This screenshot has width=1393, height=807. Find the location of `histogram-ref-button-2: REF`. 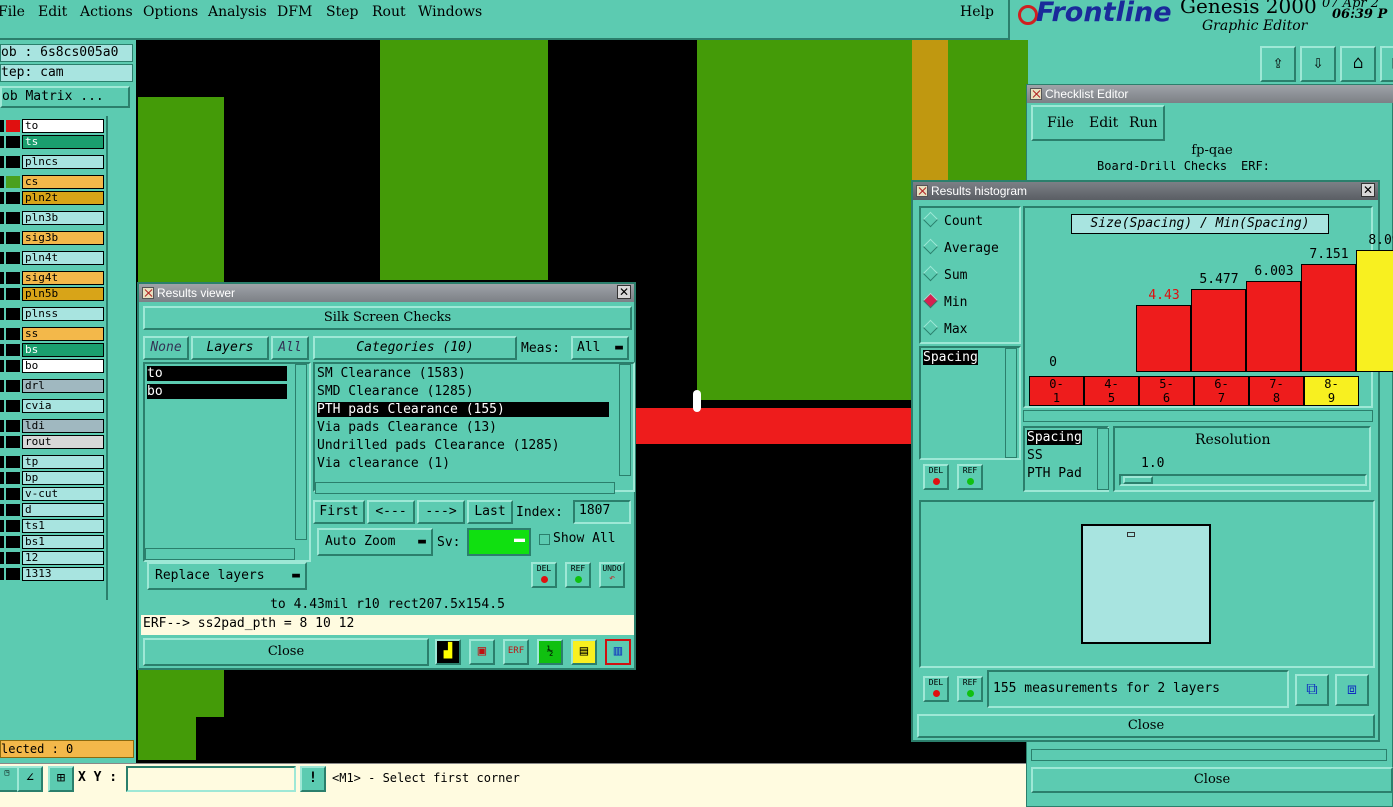

histogram-ref-button-2: REF is located at coordinates (970, 689).